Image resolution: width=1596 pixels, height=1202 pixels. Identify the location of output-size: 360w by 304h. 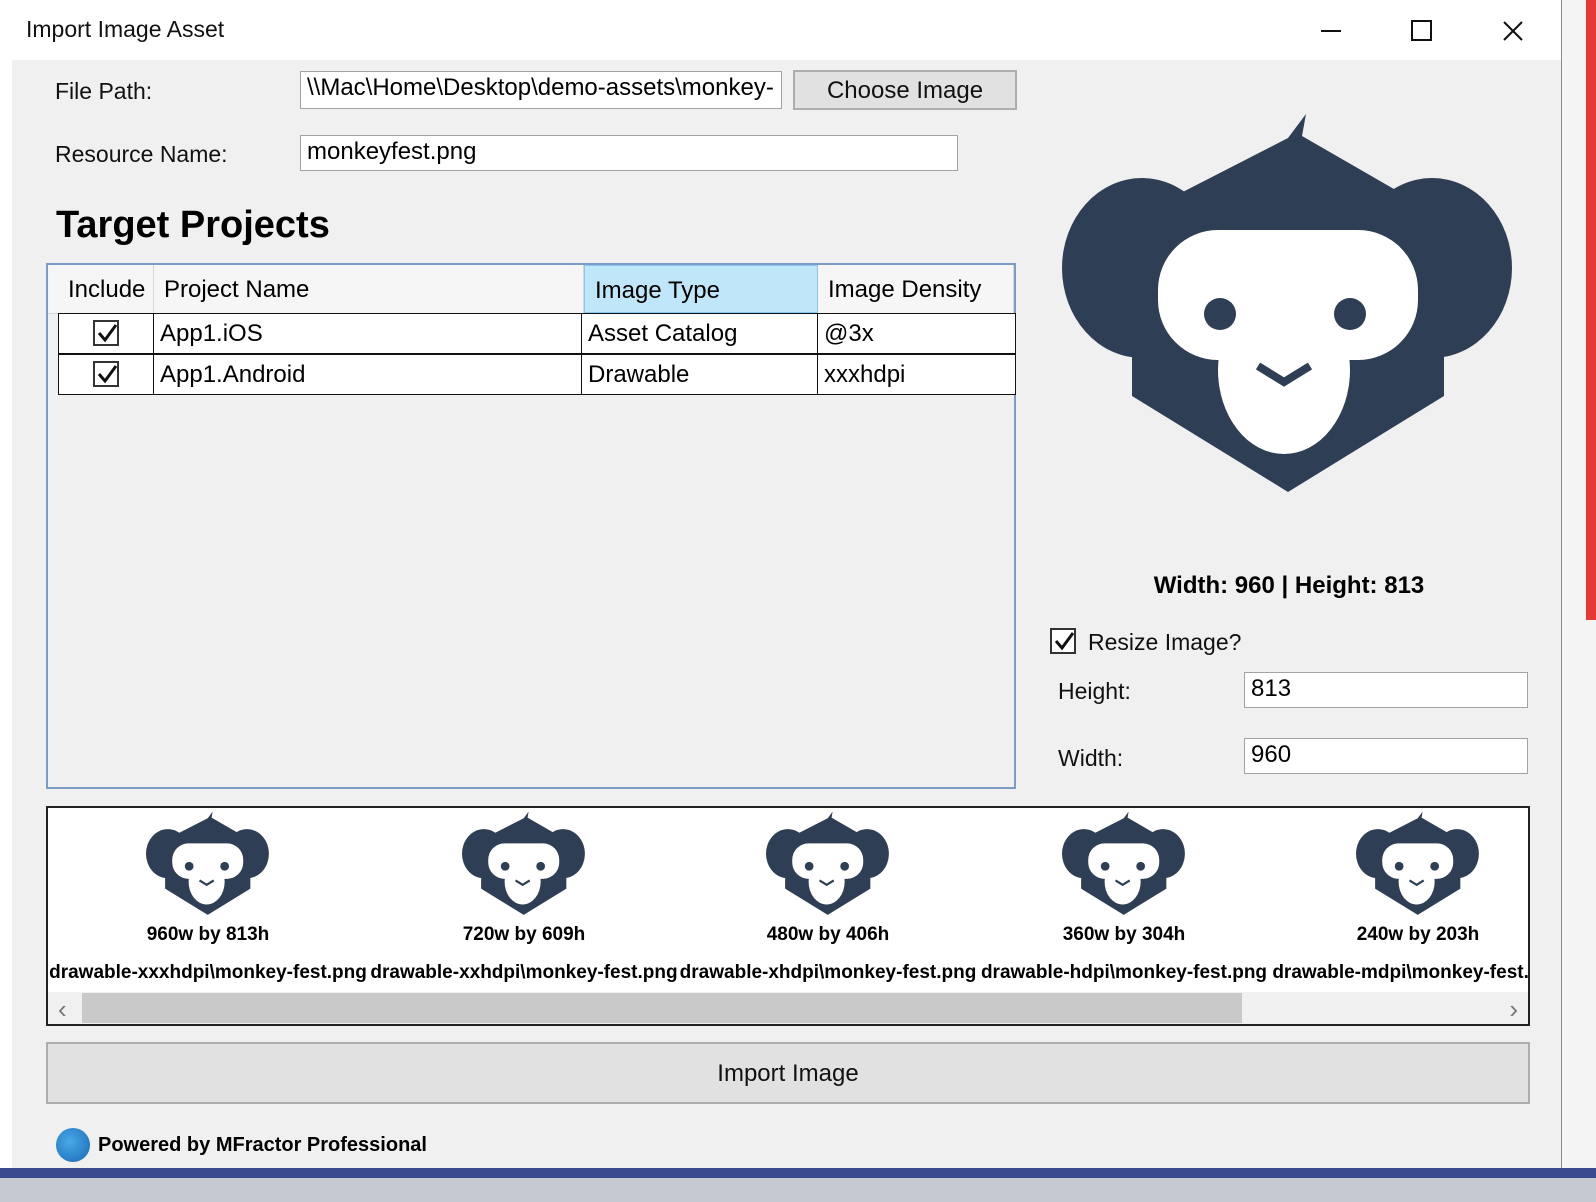
(1124, 934).